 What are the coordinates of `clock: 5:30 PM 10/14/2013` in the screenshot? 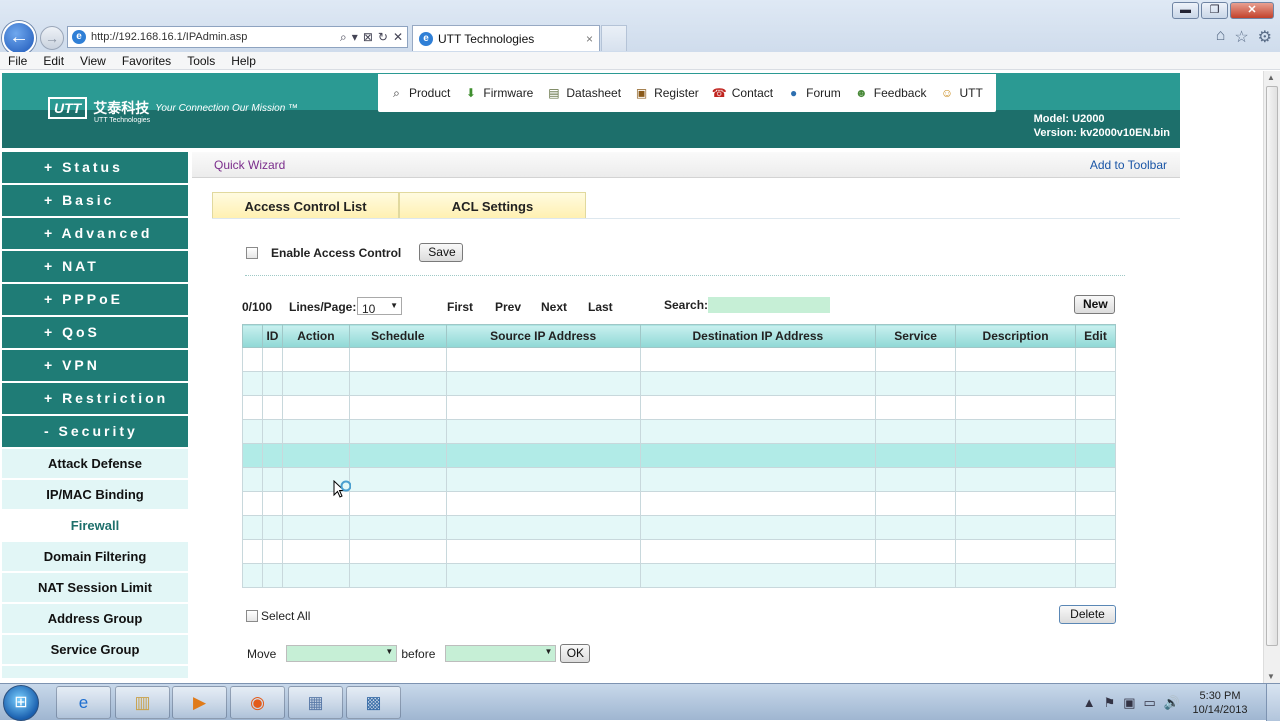 It's located at (1220, 703).